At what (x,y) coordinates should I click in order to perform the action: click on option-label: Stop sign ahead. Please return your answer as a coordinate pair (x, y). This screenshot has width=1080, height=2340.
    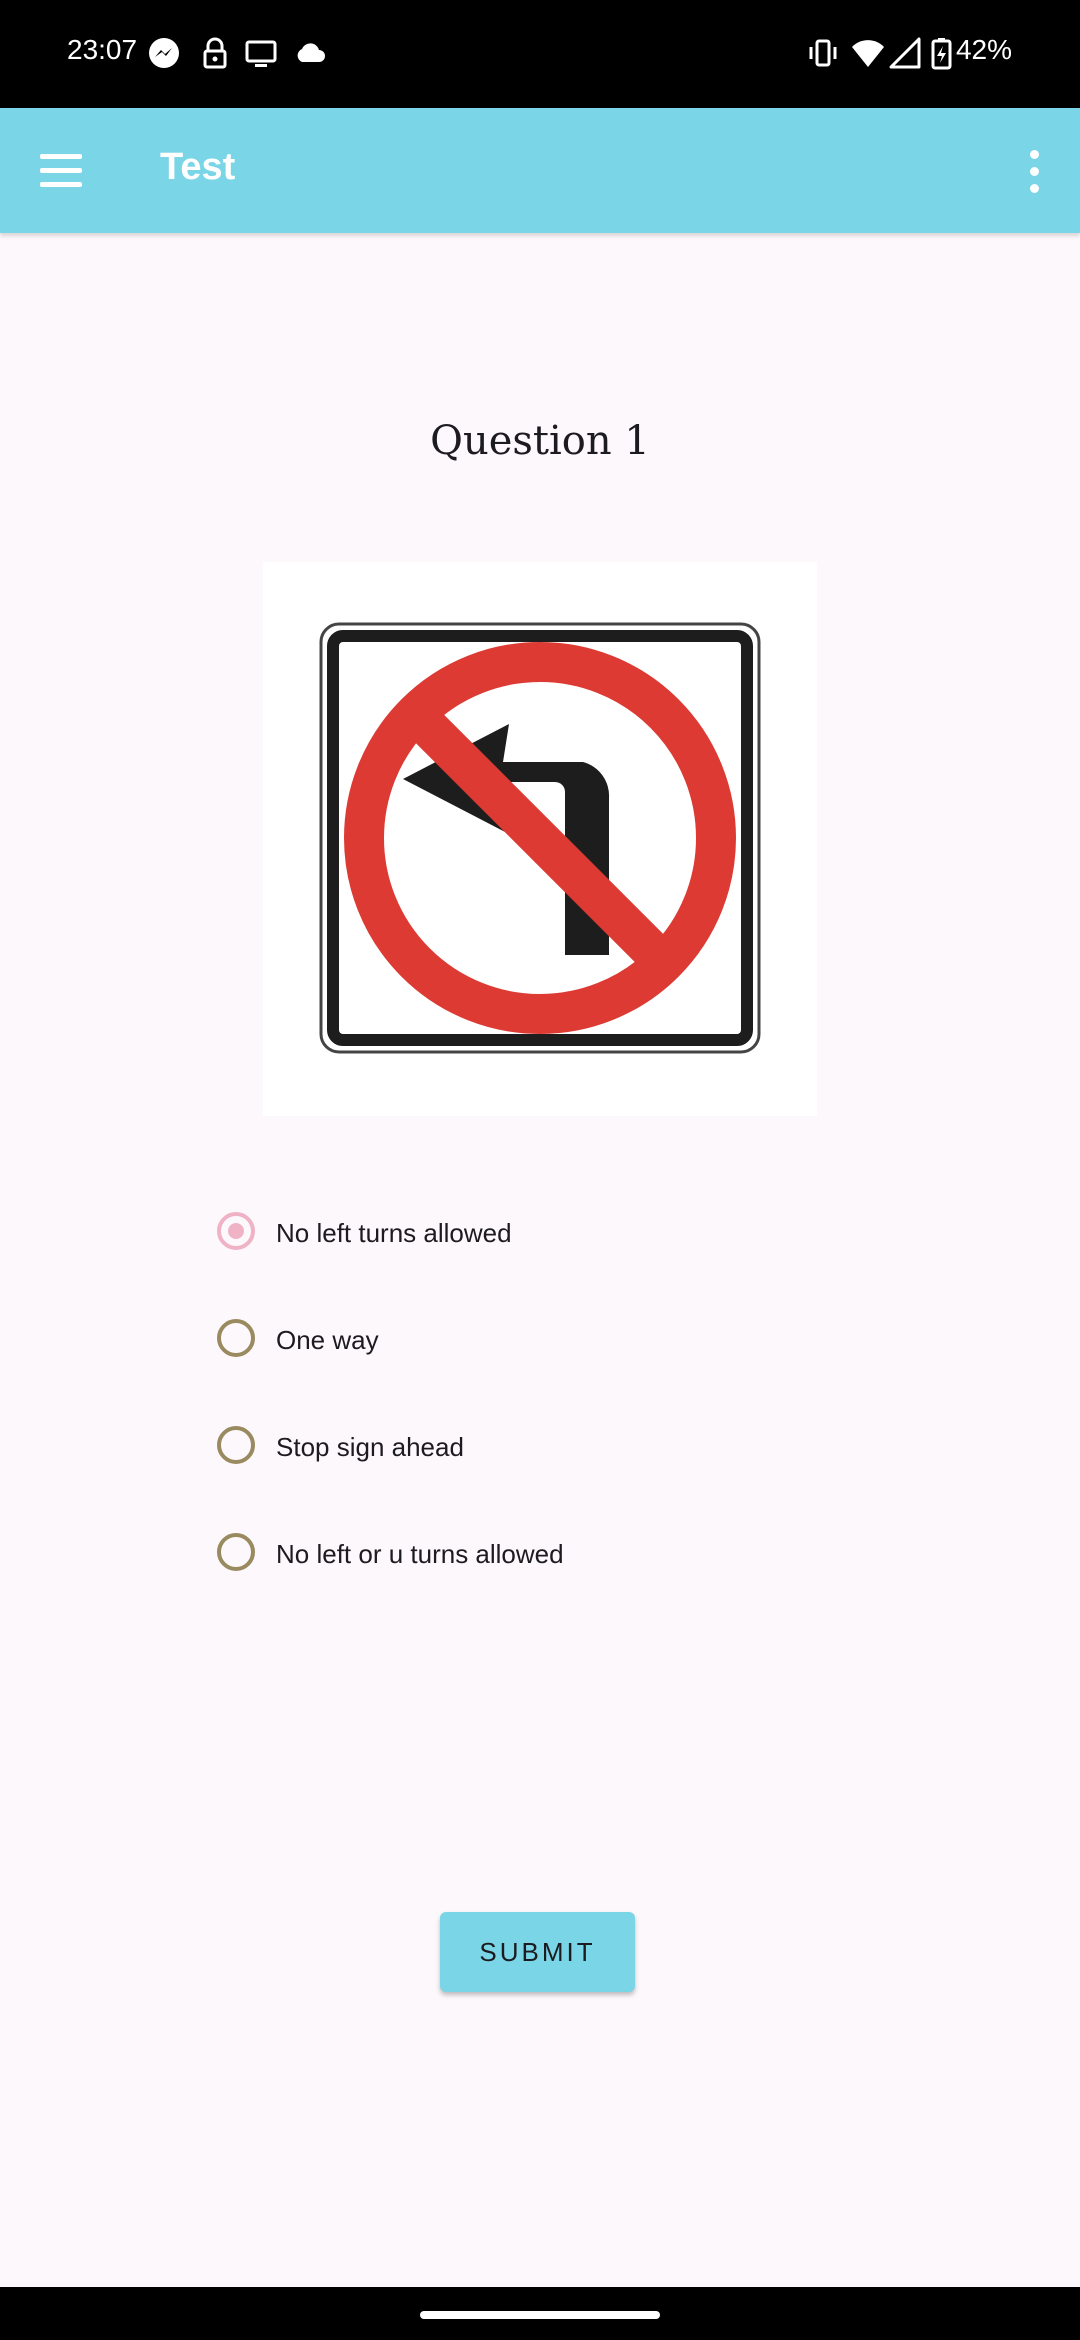
    Looking at the image, I should click on (370, 1447).